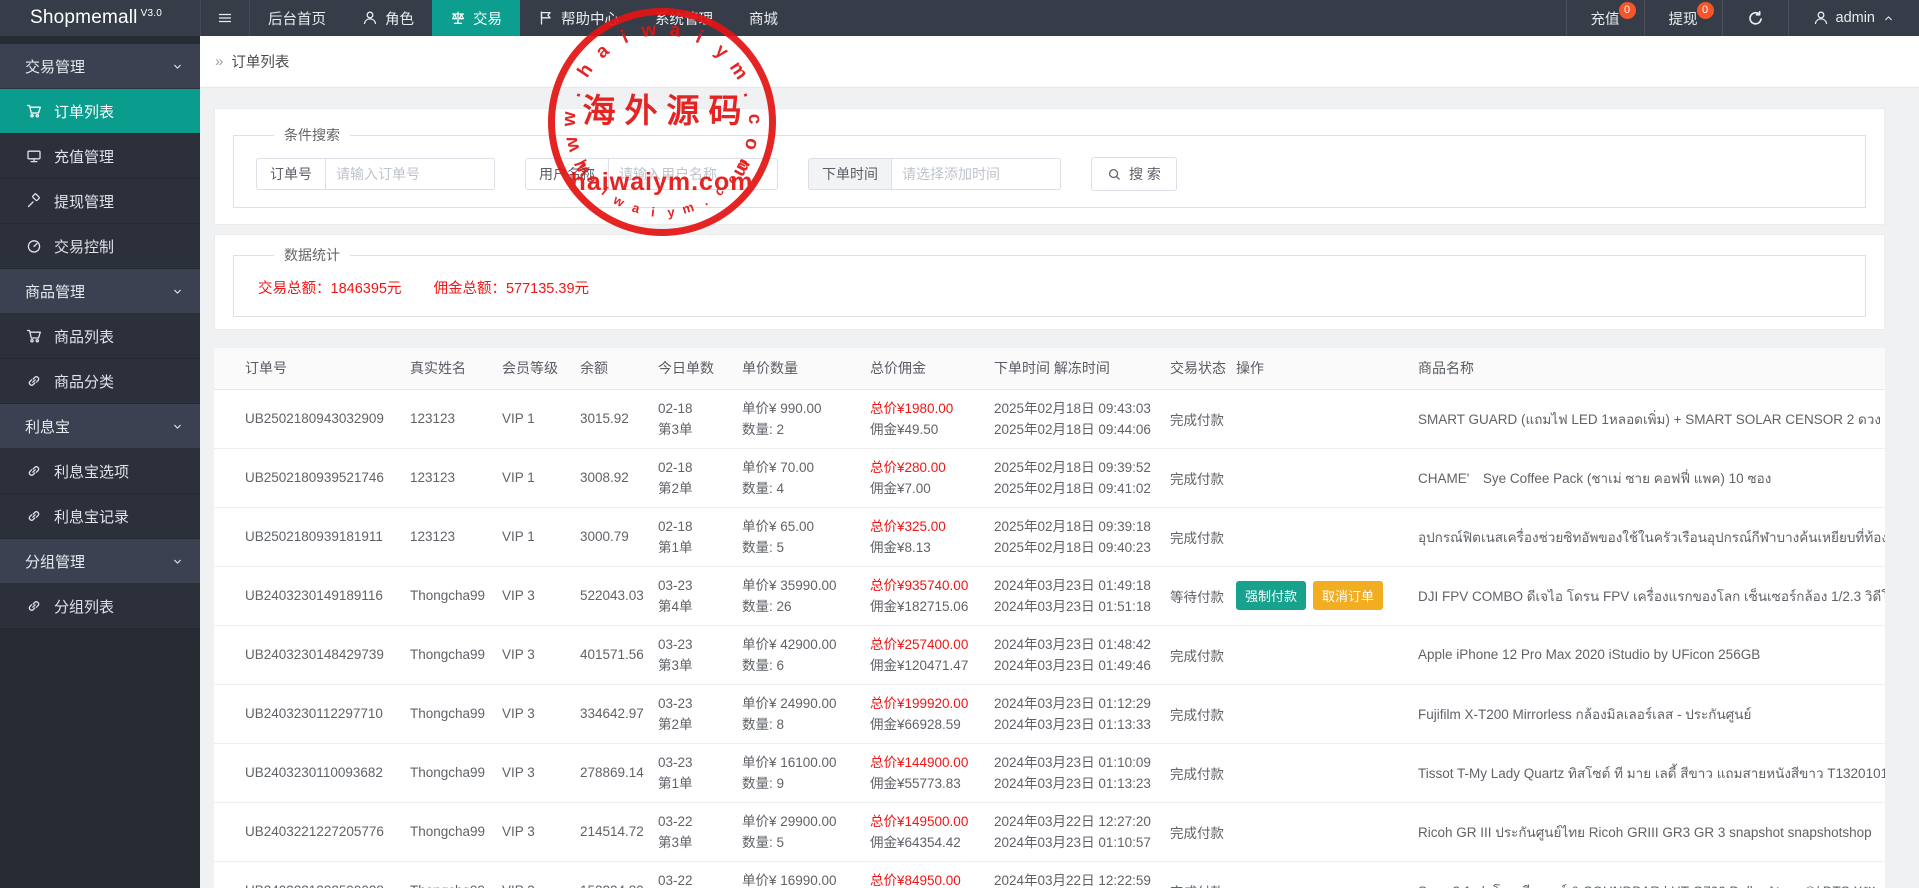 The width and height of the screenshot is (1919, 888). I want to click on sidebar-group-label: 利息宝, so click(48, 427).